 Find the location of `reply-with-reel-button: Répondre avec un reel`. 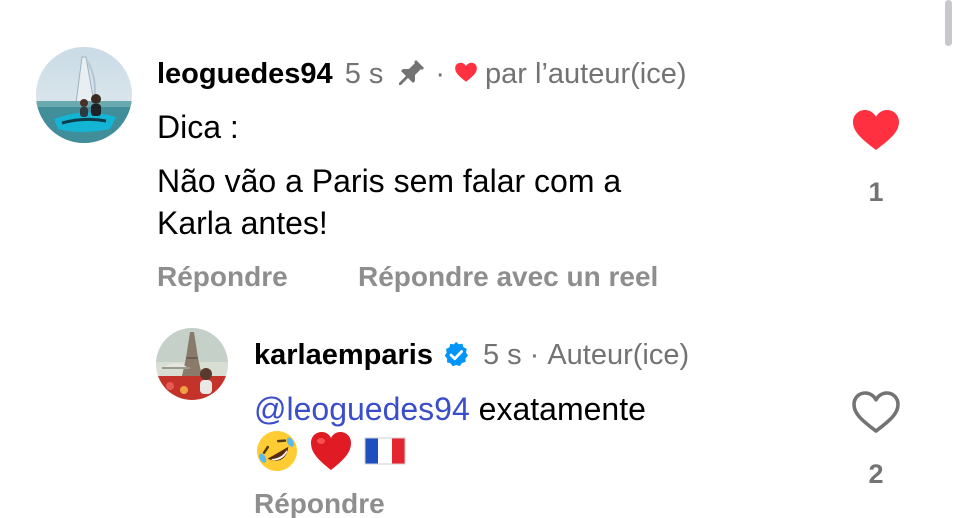

reply-with-reel-button: Répondre avec un reel is located at coordinates (508, 277).